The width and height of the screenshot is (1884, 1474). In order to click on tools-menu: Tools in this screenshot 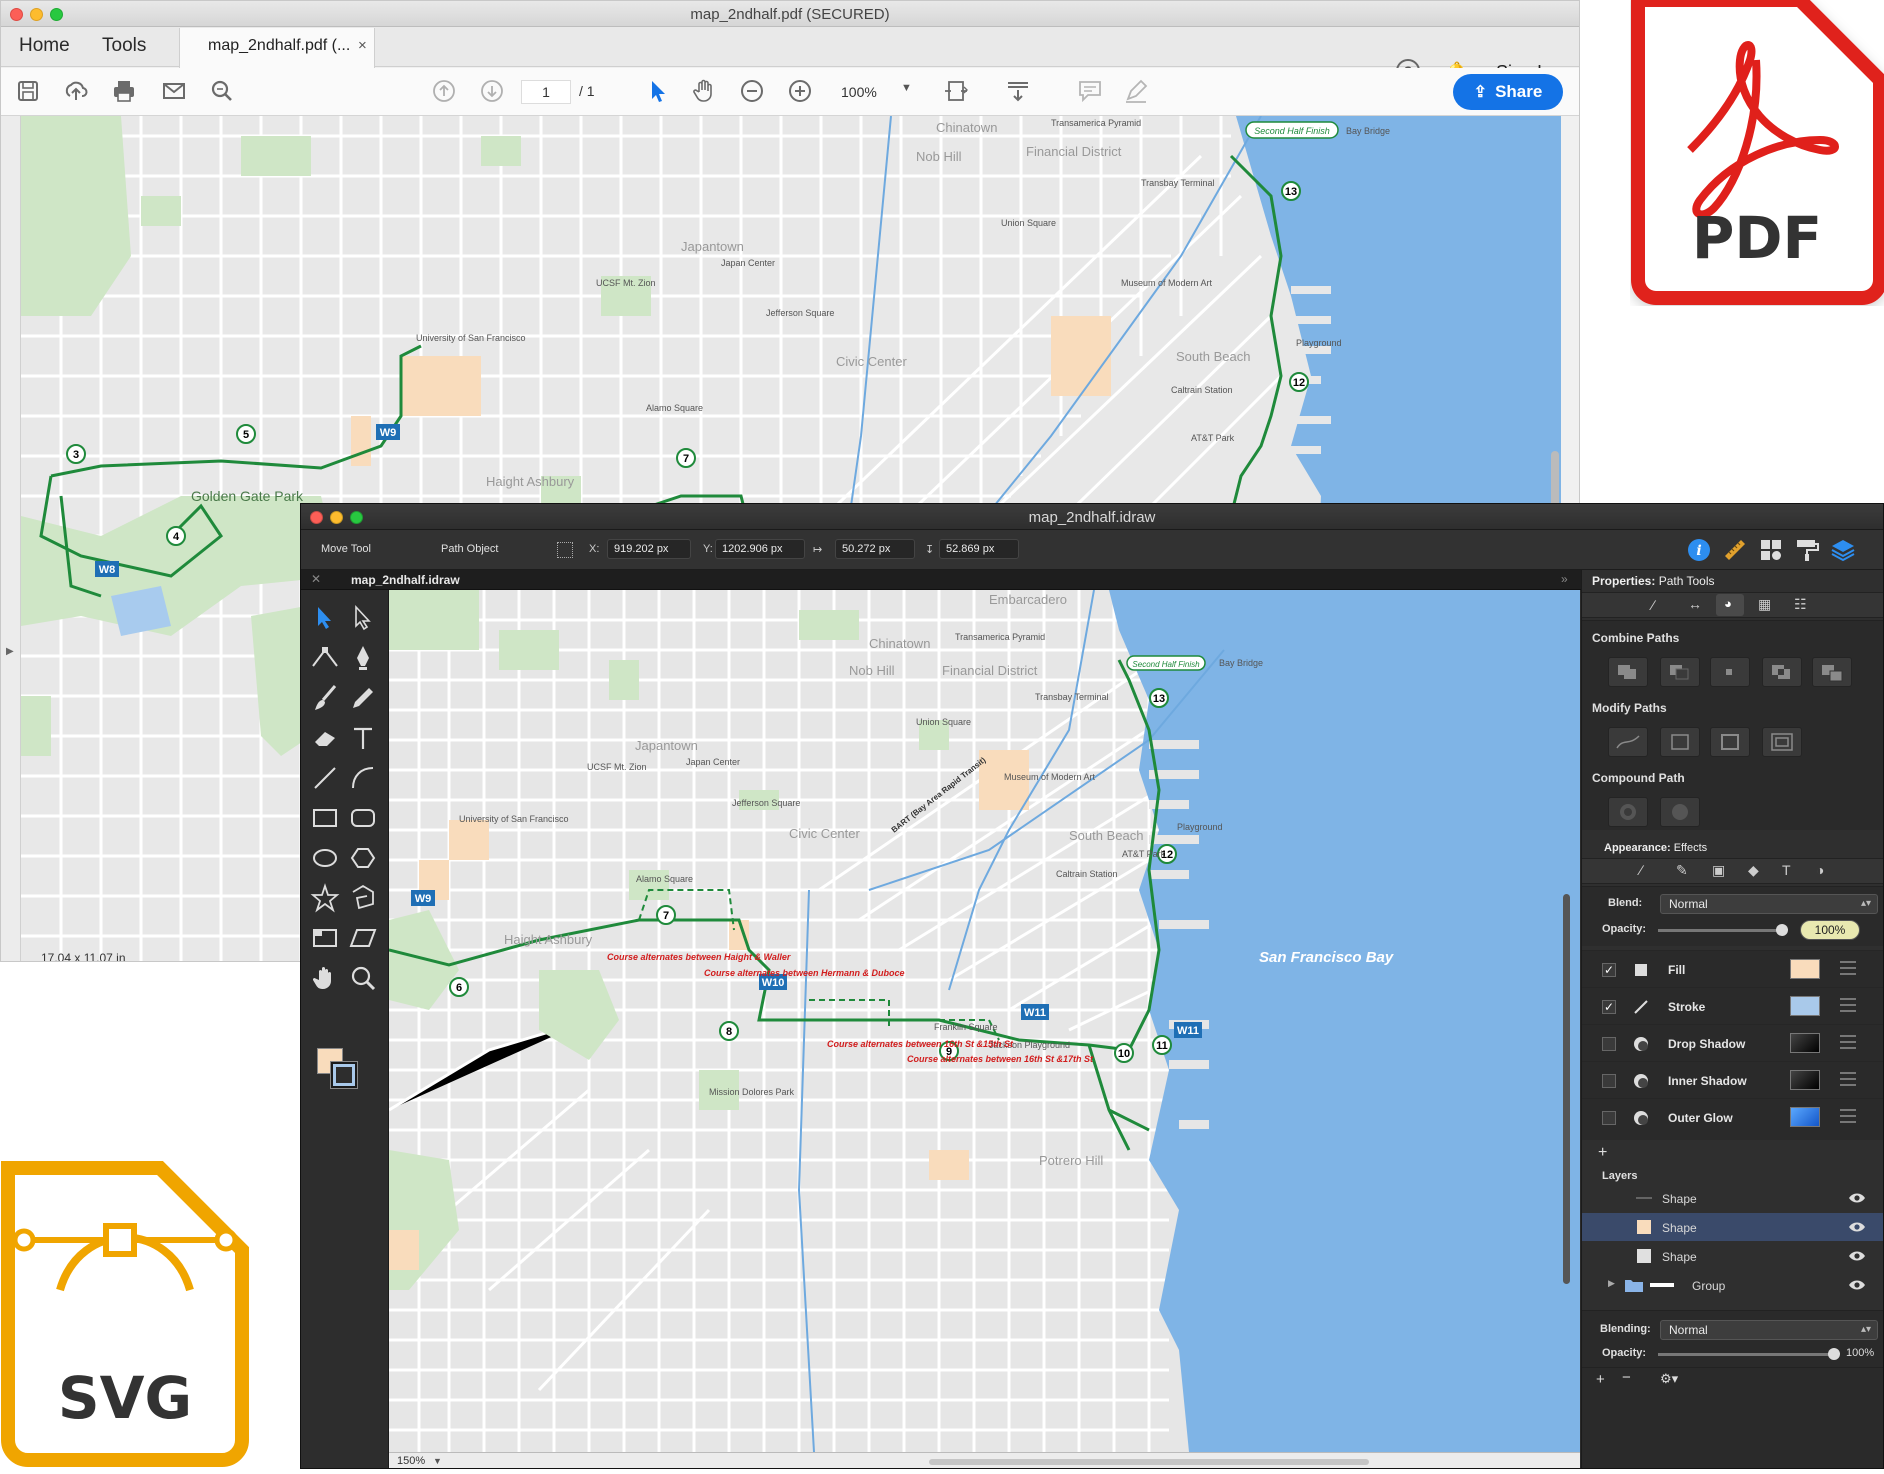, I will do `click(124, 46)`.